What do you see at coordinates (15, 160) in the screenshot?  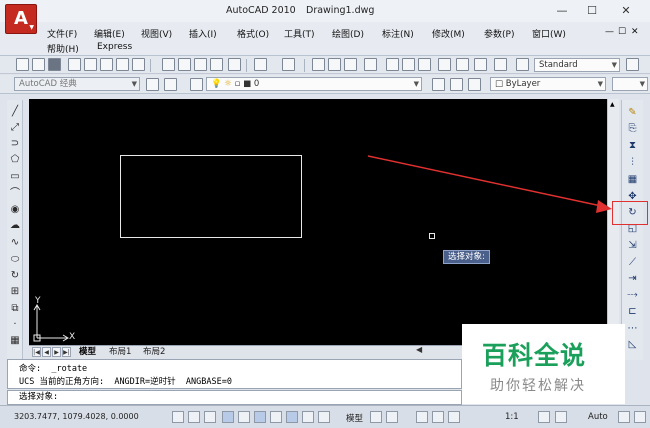 I see `polygon-icon: ⬠` at bounding box center [15, 160].